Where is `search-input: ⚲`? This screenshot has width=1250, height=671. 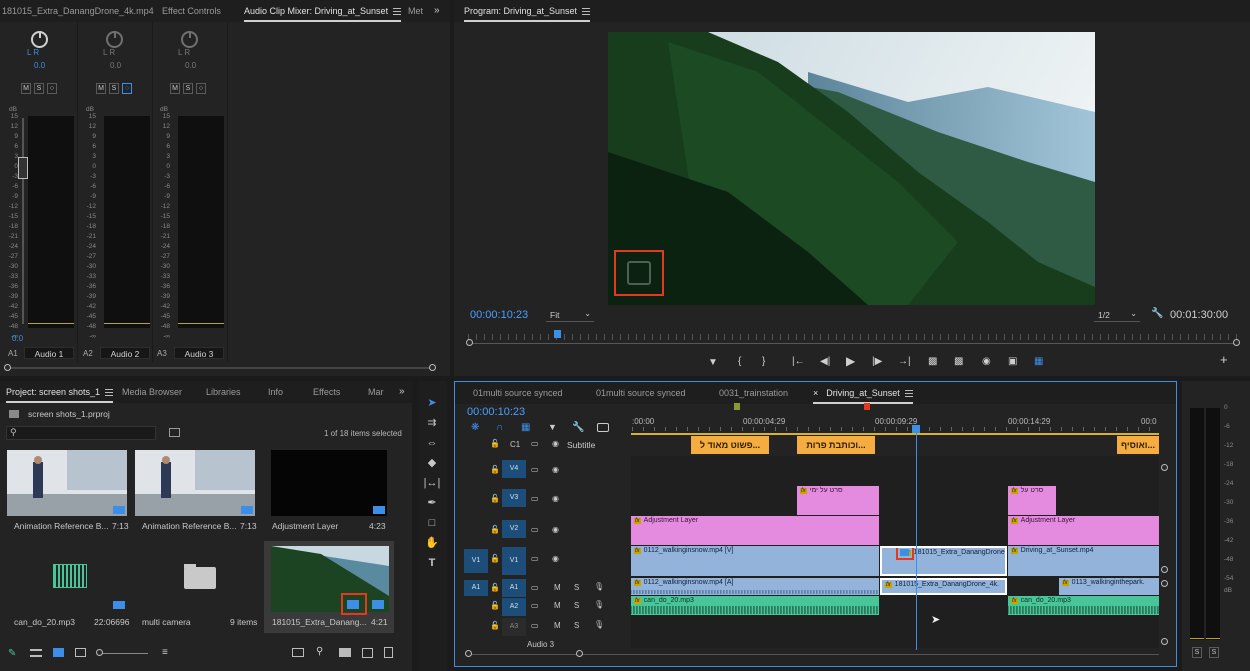
search-input: ⚲ is located at coordinates (81, 433).